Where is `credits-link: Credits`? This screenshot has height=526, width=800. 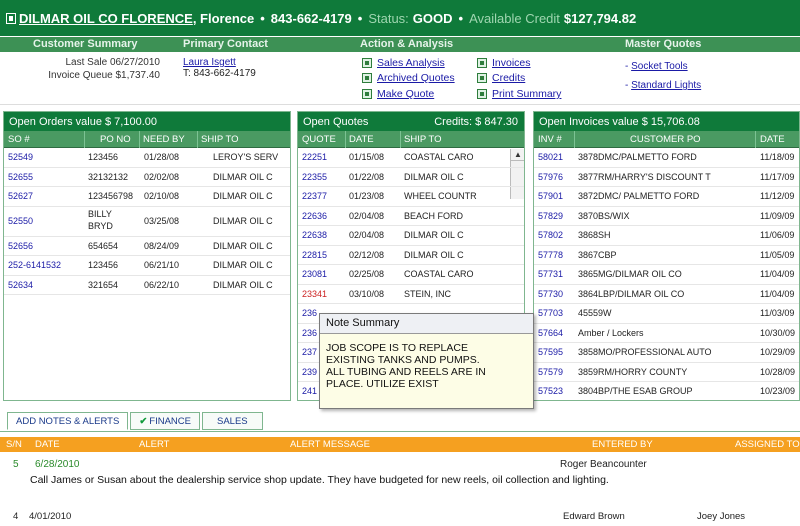 credits-link: Credits is located at coordinates (501, 78).